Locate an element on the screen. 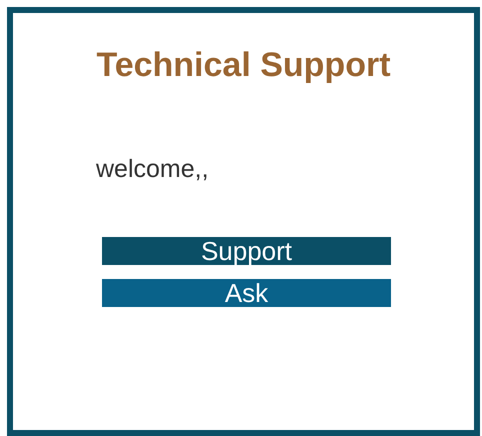  menu-button: Support is located at coordinates (246, 251).